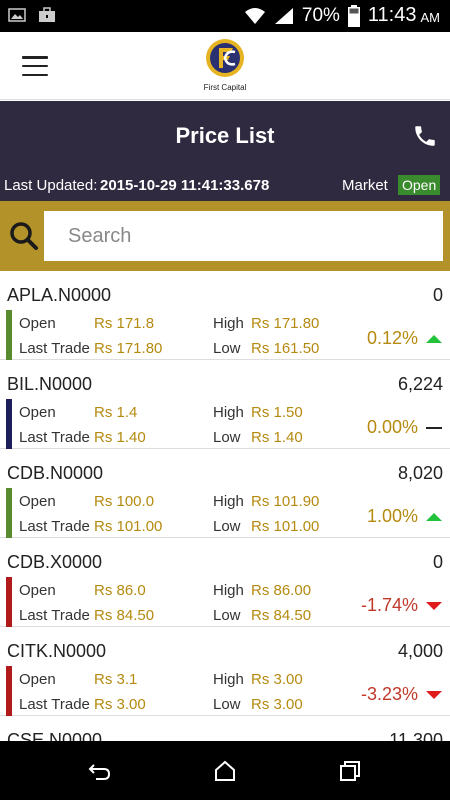  What do you see at coordinates (430, 17) in the screenshot?
I see `clock-ampm: AM` at bounding box center [430, 17].